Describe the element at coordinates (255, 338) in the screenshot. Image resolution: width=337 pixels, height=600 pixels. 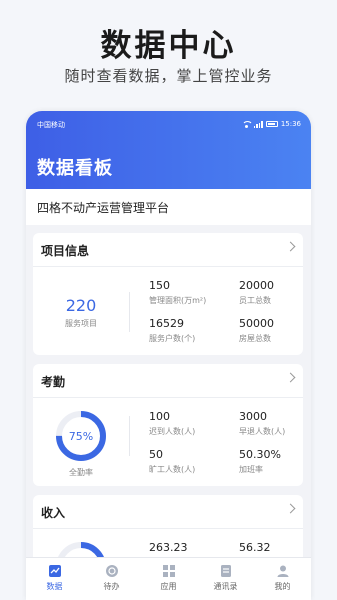
I see `stat-label: 房屋总数` at that location.